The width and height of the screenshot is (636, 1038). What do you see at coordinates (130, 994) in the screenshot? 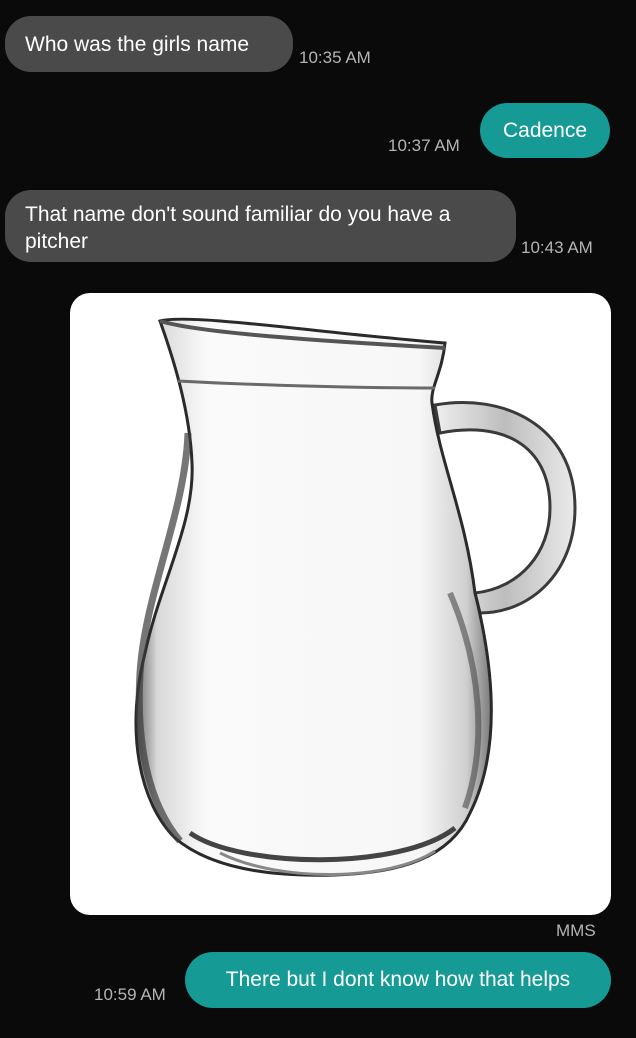
I see `message-timestamp: 10:59 AM` at bounding box center [130, 994].